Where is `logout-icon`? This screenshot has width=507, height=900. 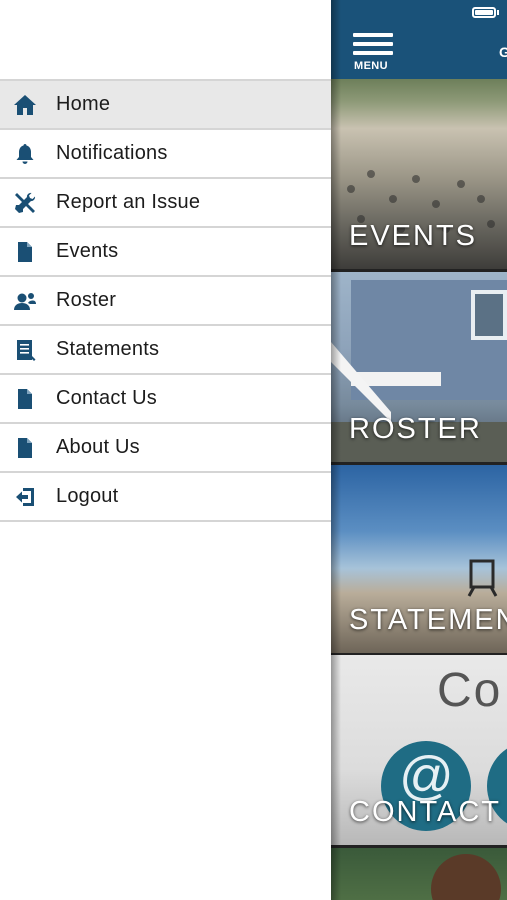 logout-icon is located at coordinates (25, 497).